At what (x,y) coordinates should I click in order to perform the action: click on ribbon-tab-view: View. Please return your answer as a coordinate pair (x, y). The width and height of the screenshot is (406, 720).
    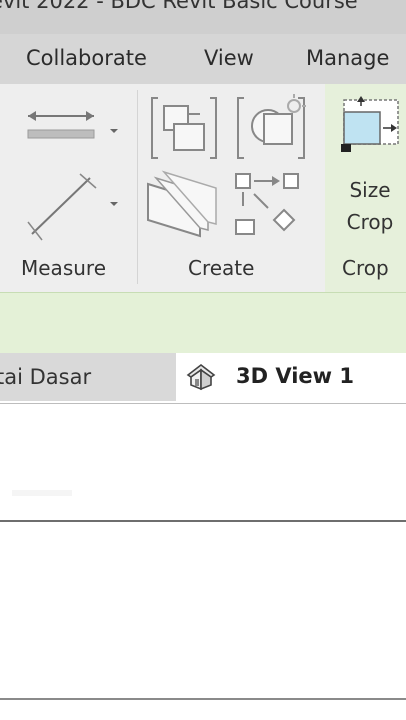
    Looking at the image, I should click on (229, 58).